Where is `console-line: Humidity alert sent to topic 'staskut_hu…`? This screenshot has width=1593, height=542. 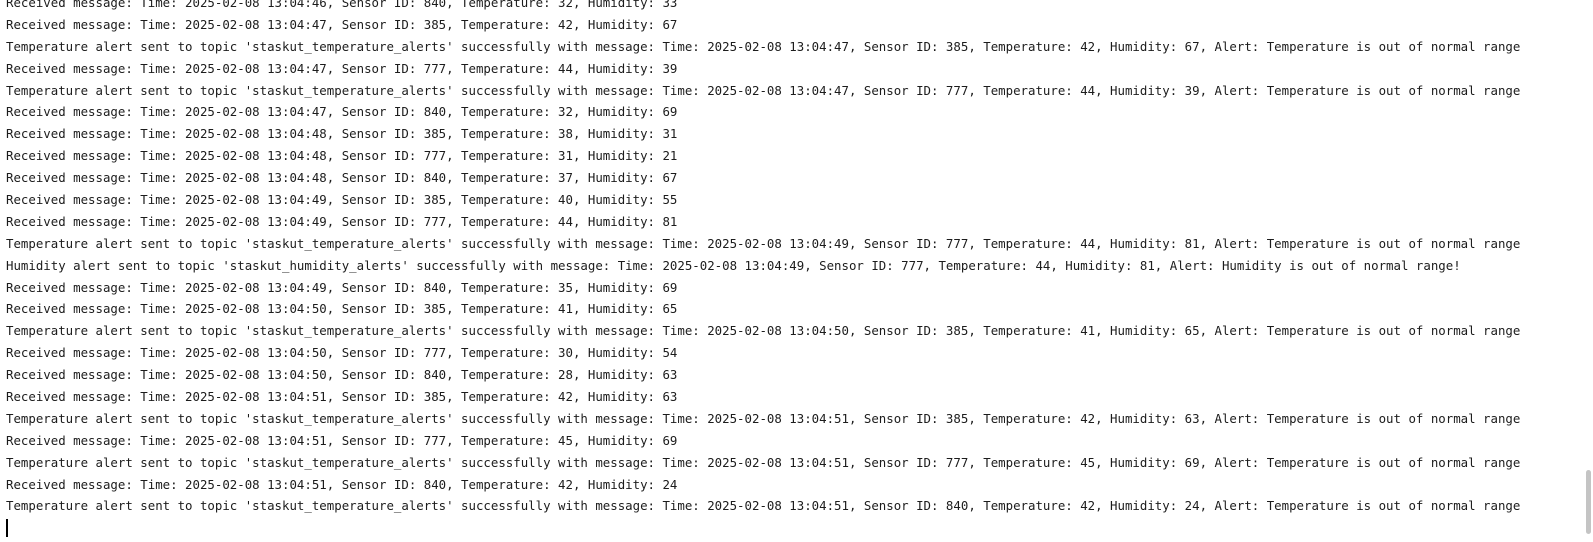
console-line: Humidity alert sent to topic 'staskut_hu… is located at coordinates (733, 265).